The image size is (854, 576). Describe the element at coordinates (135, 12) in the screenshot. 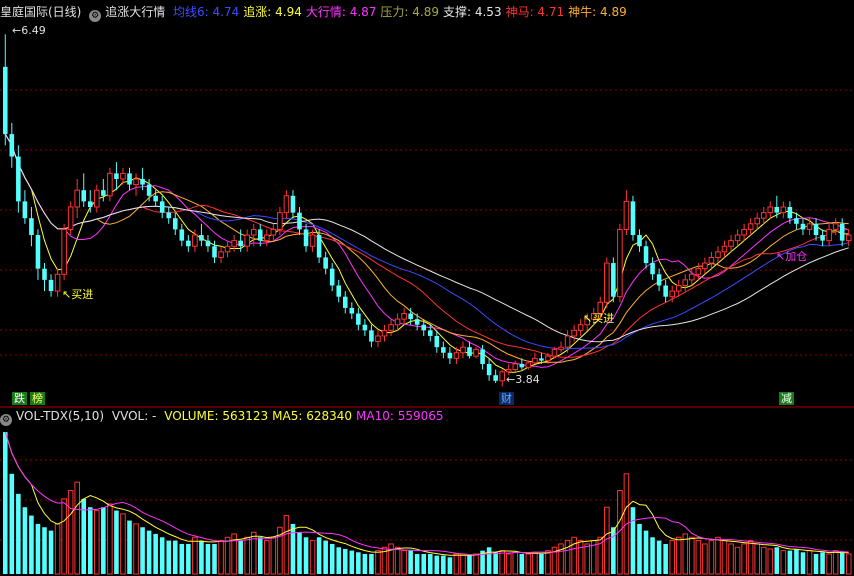

I see `indicator-name: 追涨大行情` at that location.